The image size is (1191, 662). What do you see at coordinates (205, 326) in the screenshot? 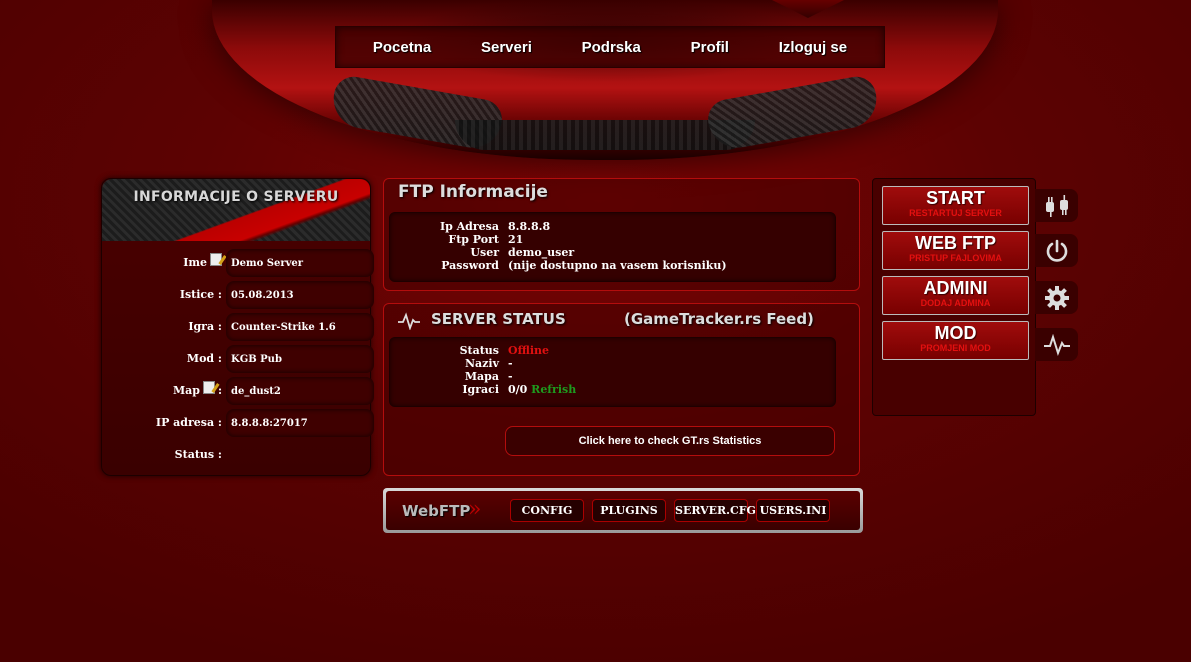
I see `info-label-igra: Igra :` at bounding box center [205, 326].